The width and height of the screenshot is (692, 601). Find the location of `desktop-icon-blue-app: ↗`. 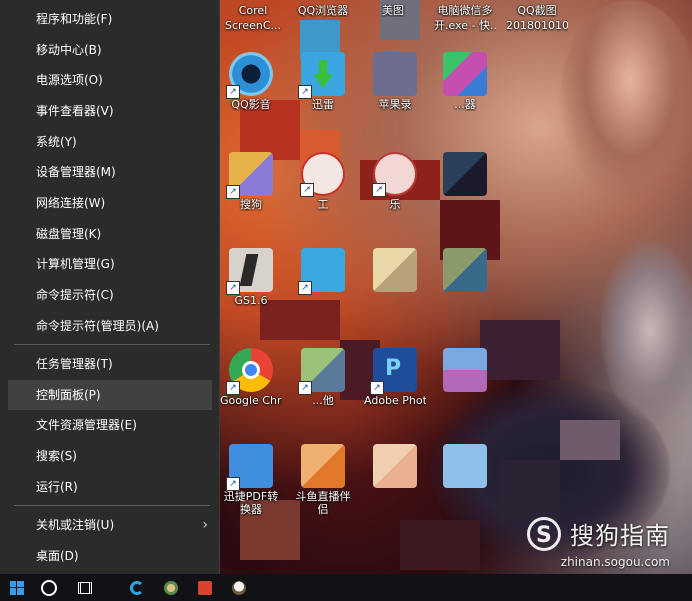

desktop-icon-blue-app: ↗ is located at coordinates (323, 271).